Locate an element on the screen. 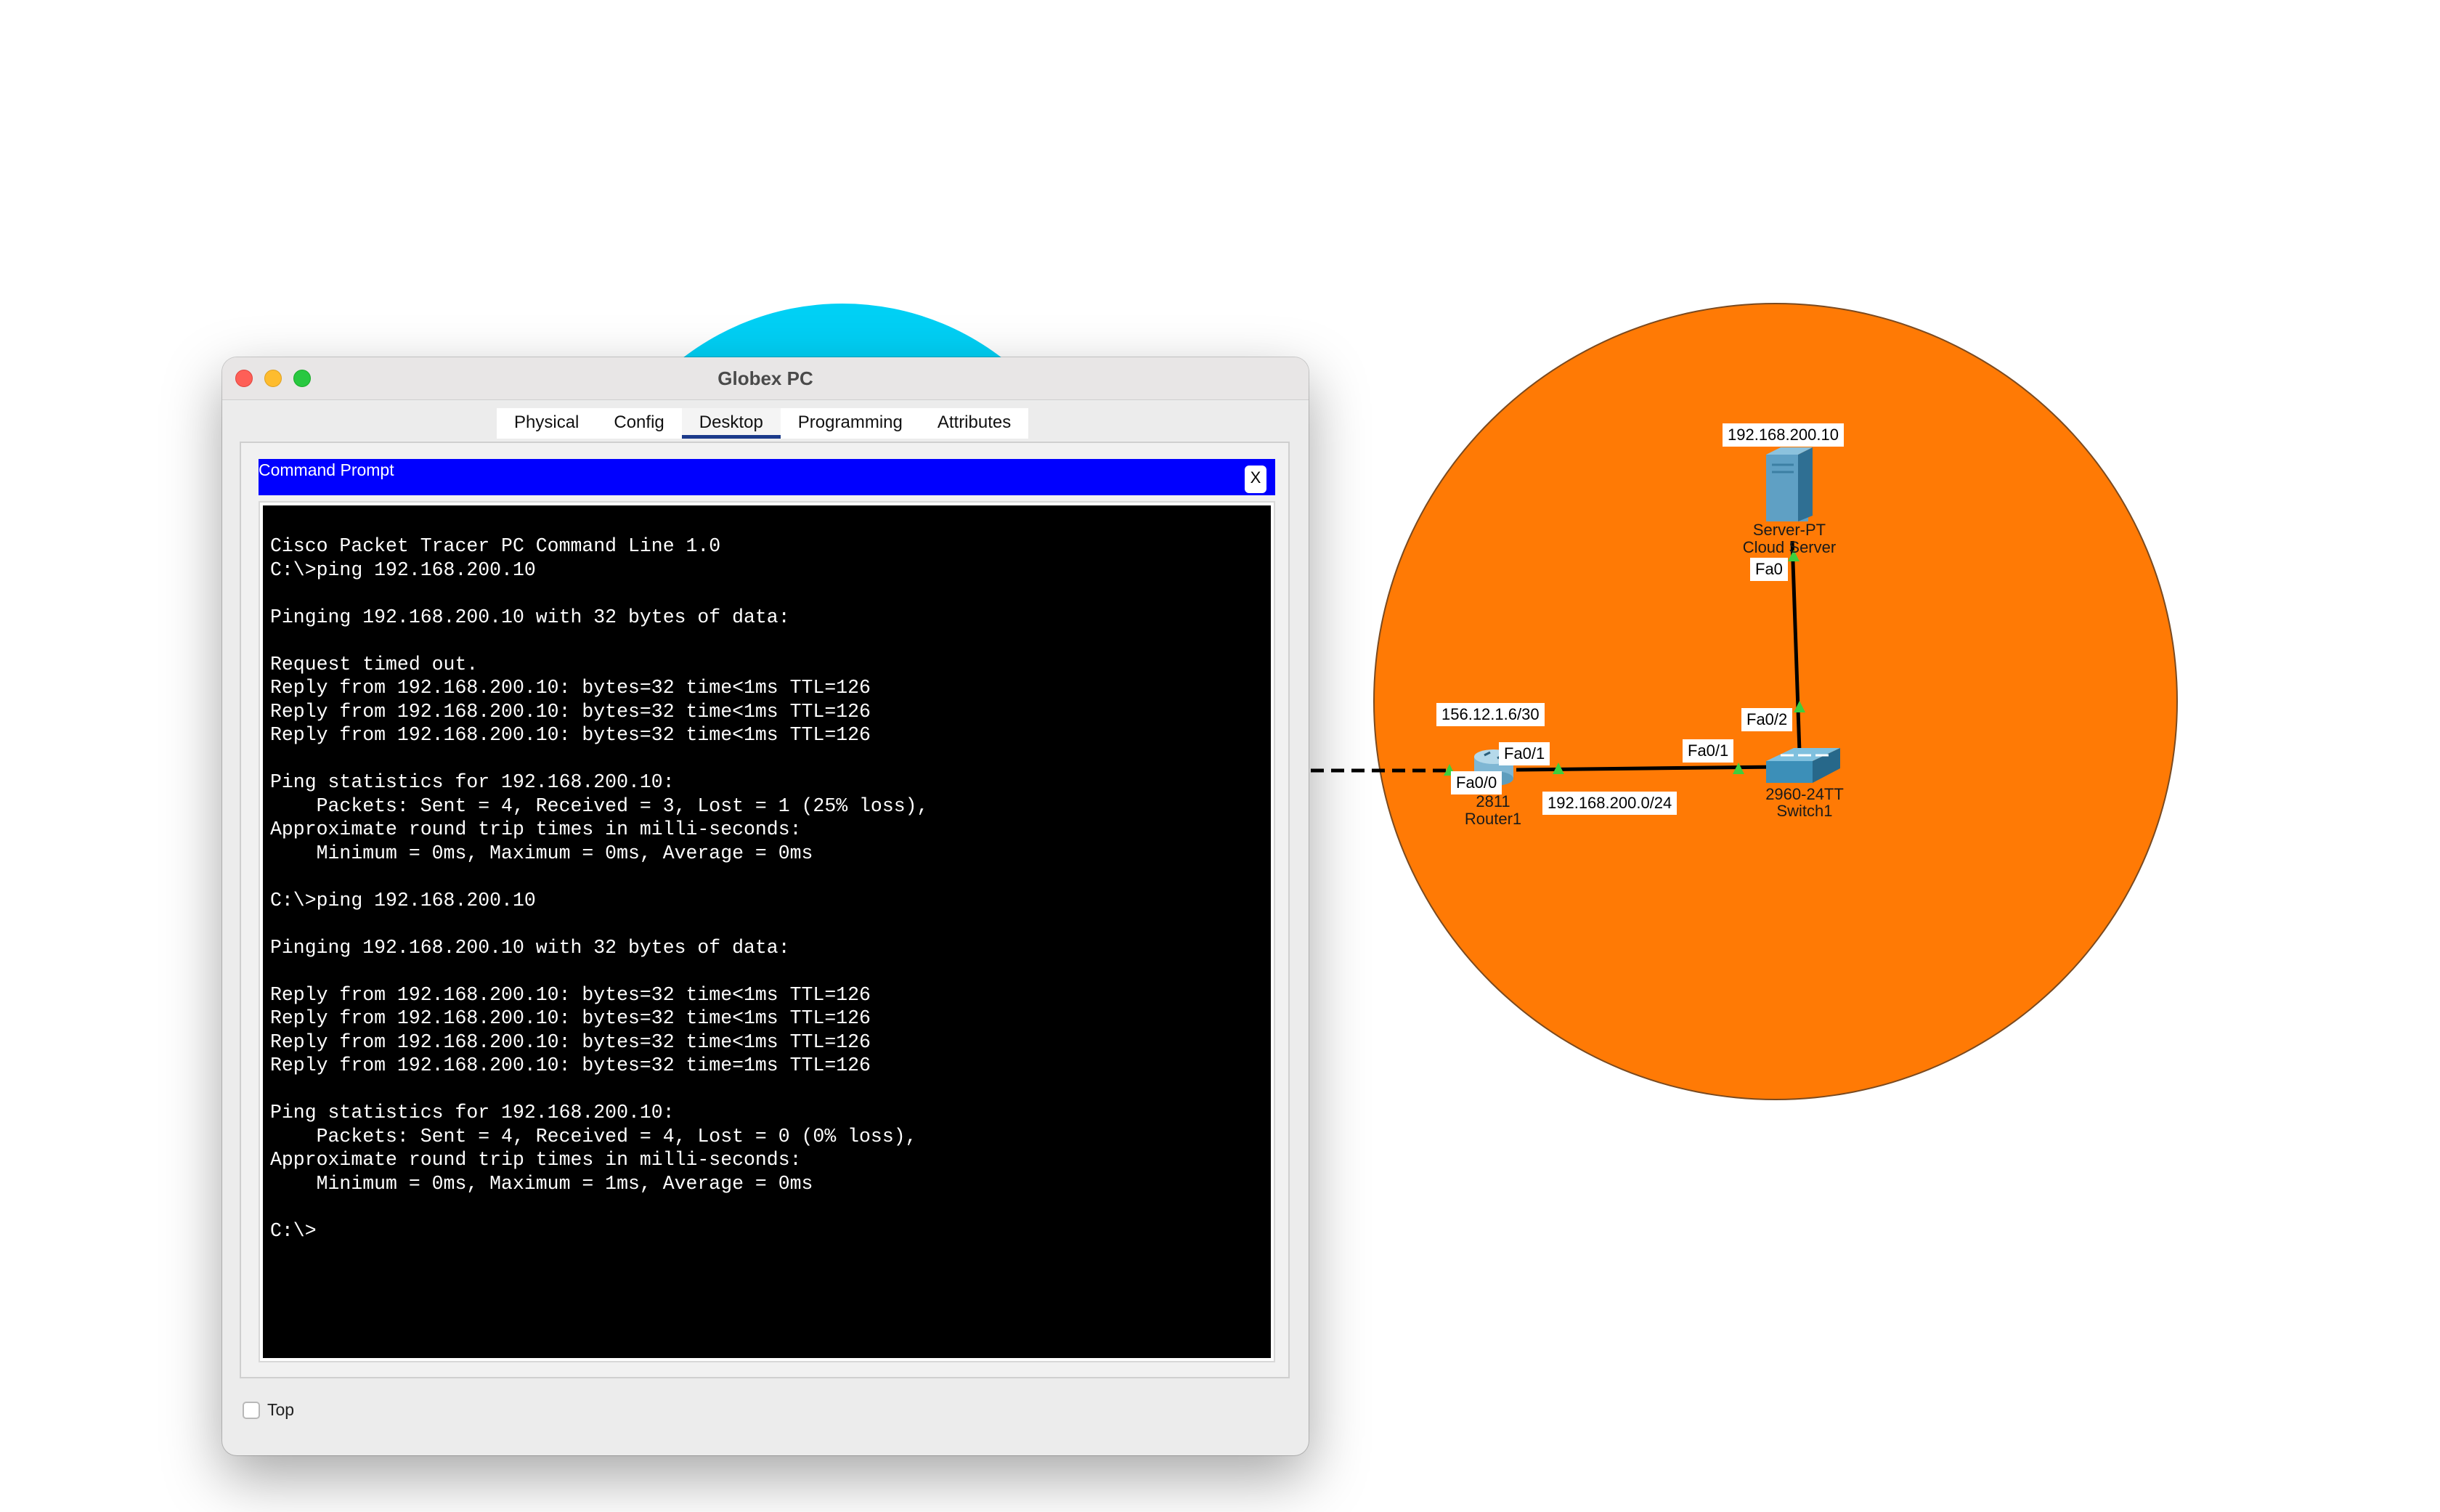 This screenshot has width=2440, height=1512. tab-physical: Physical is located at coordinates (546, 423).